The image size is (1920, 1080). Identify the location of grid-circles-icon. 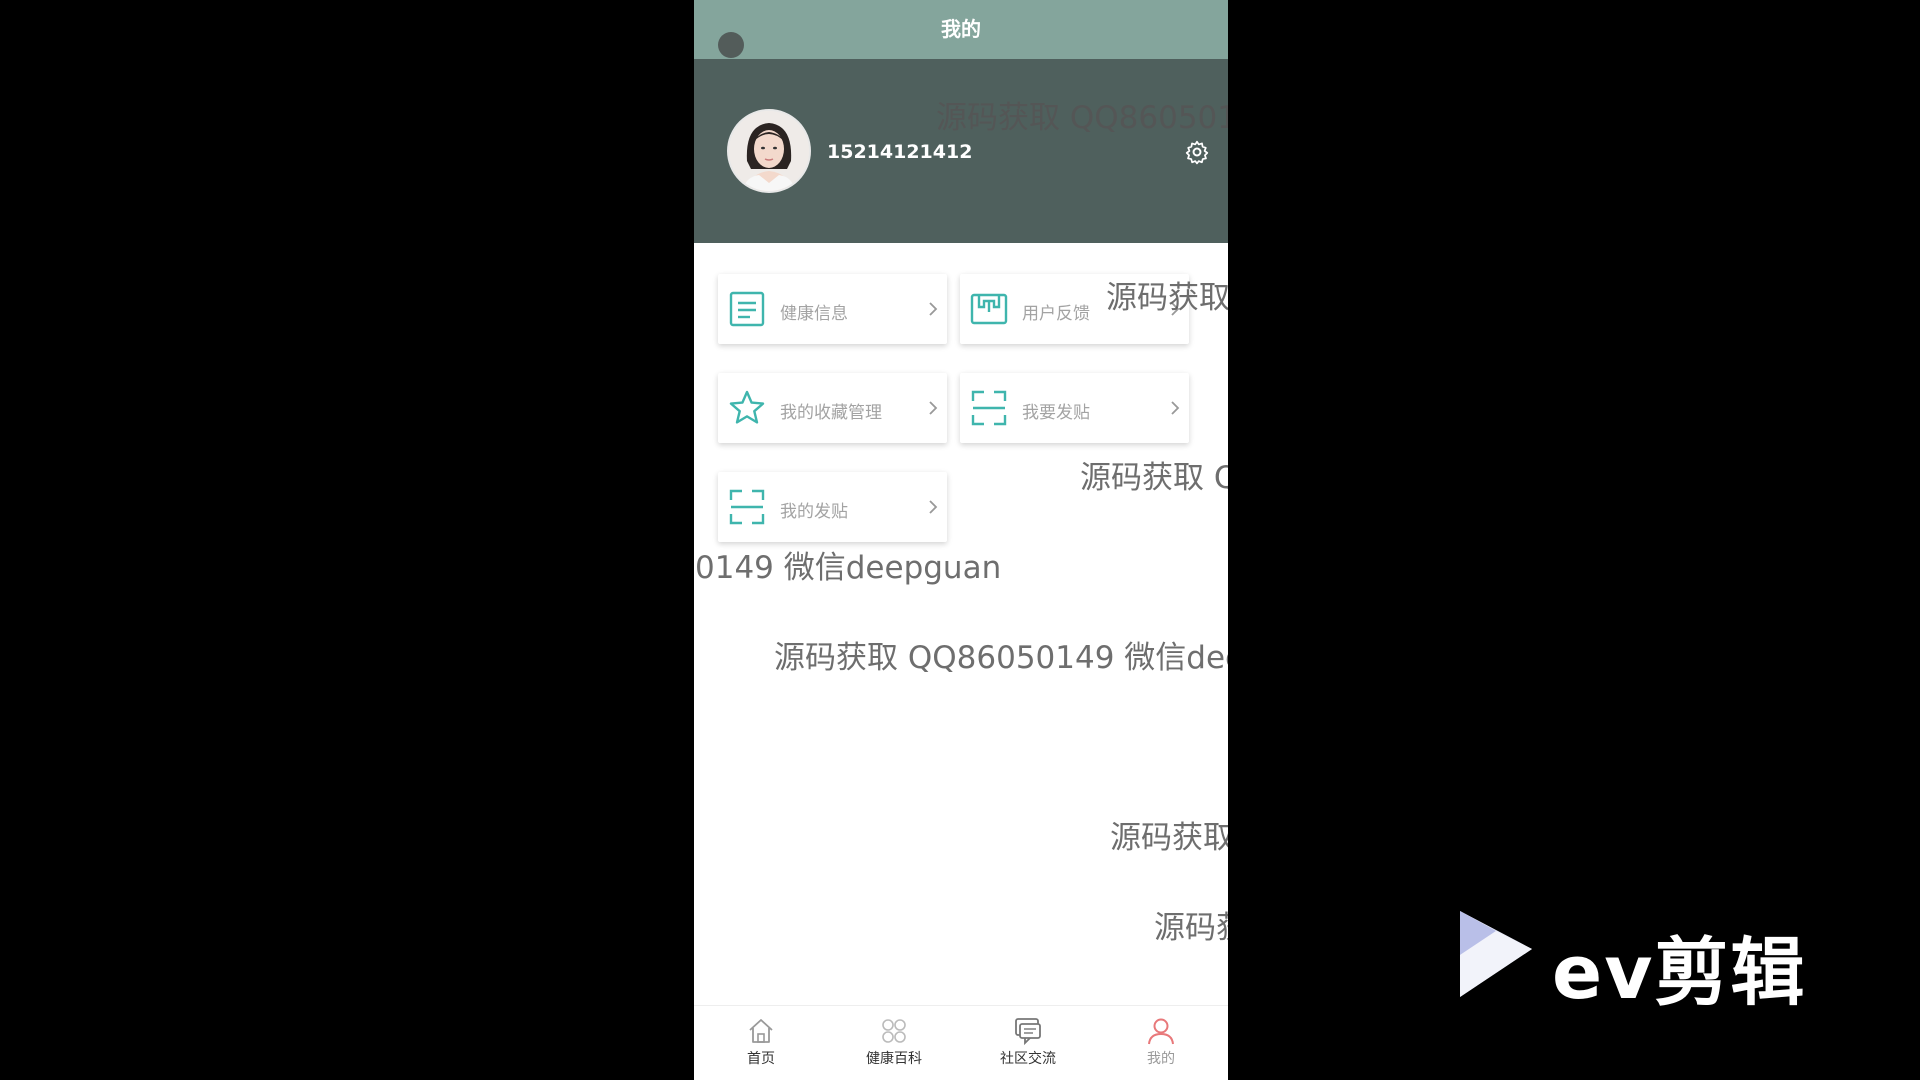
(894, 1031).